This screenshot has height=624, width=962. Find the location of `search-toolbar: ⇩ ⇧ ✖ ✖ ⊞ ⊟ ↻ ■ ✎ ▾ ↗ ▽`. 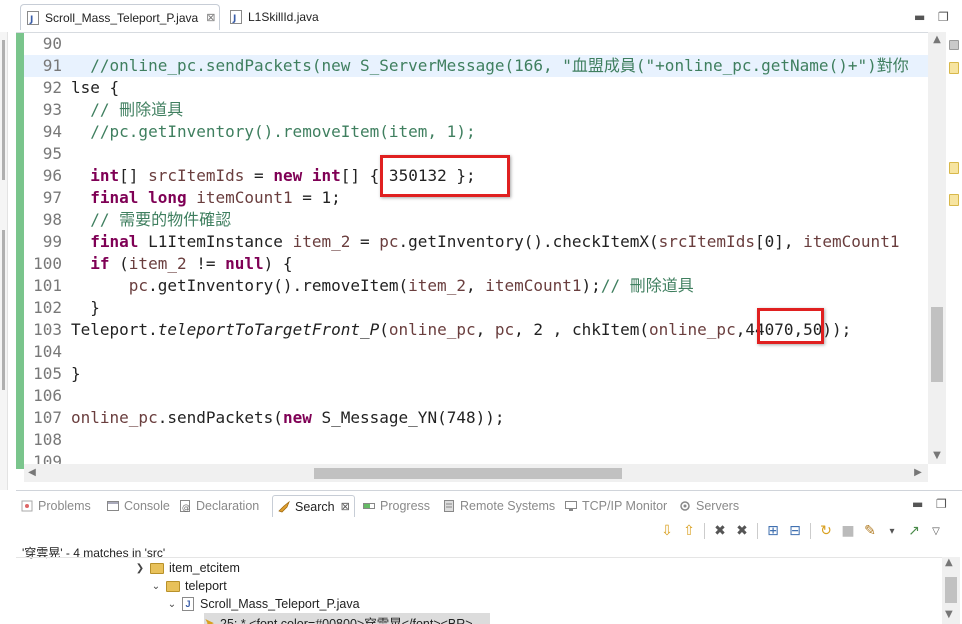

search-toolbar: ⇩ ⇧ ✖ ✖ ⊞ ⊟ ↻ ■ ✎ ▾ ↗ ▽ is located at coordinates (801, 531).